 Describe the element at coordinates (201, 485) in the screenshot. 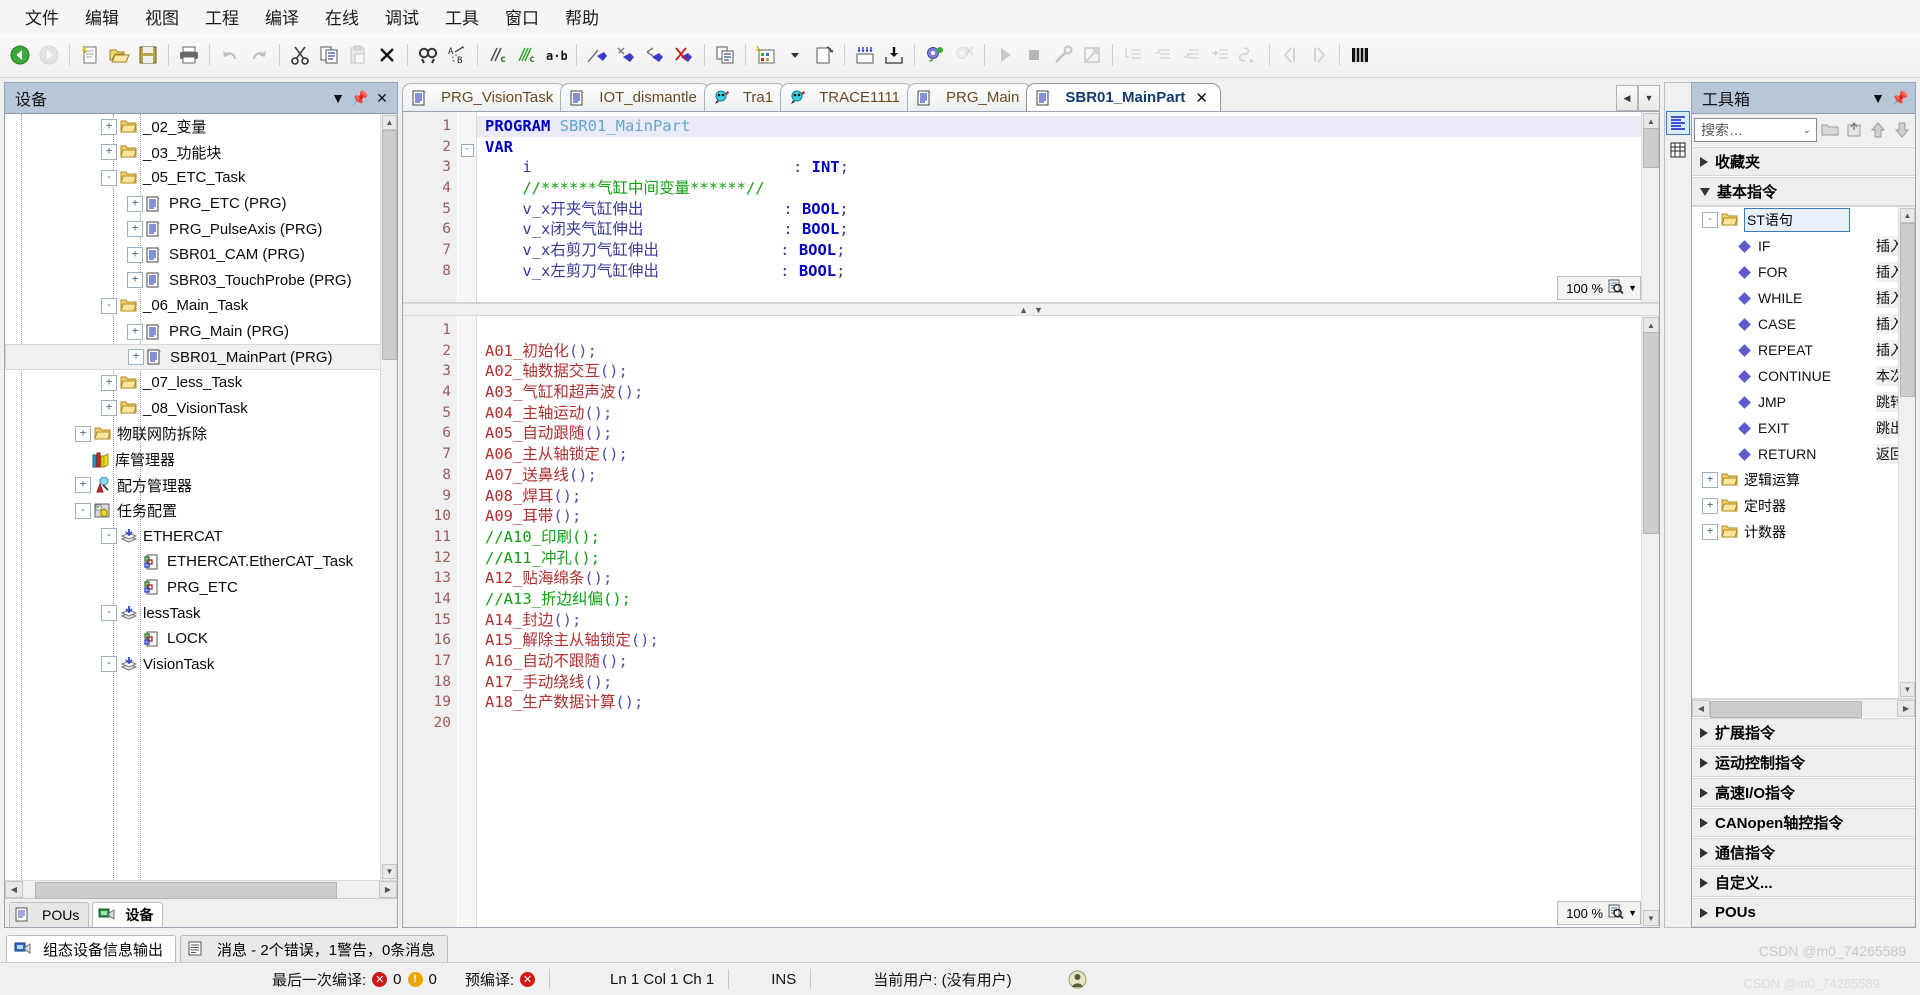

I see `tree-item: + 配方管理器` at that location.